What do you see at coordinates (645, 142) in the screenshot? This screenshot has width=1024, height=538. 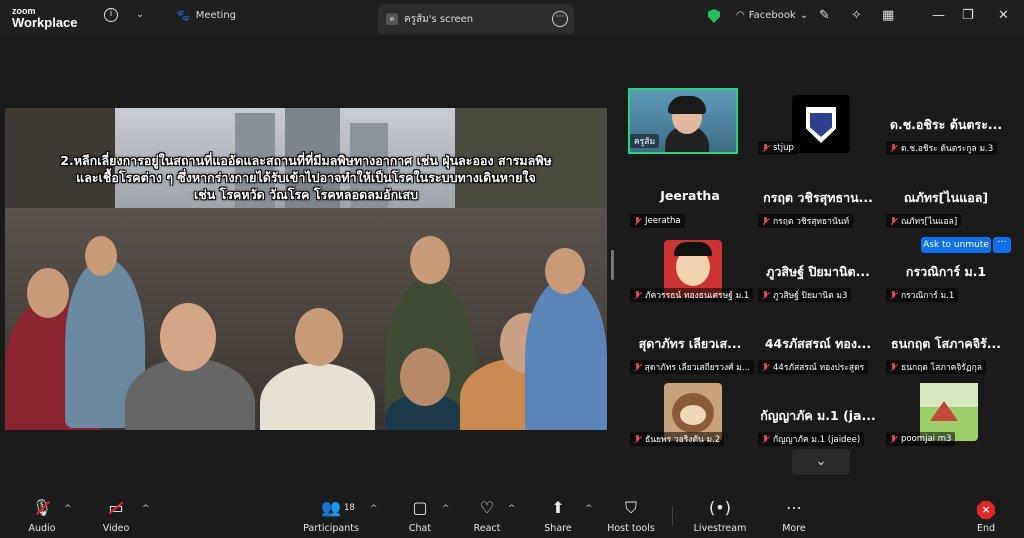 I see `participant-name: ครูส้ม` at bounding box center [645, 142].